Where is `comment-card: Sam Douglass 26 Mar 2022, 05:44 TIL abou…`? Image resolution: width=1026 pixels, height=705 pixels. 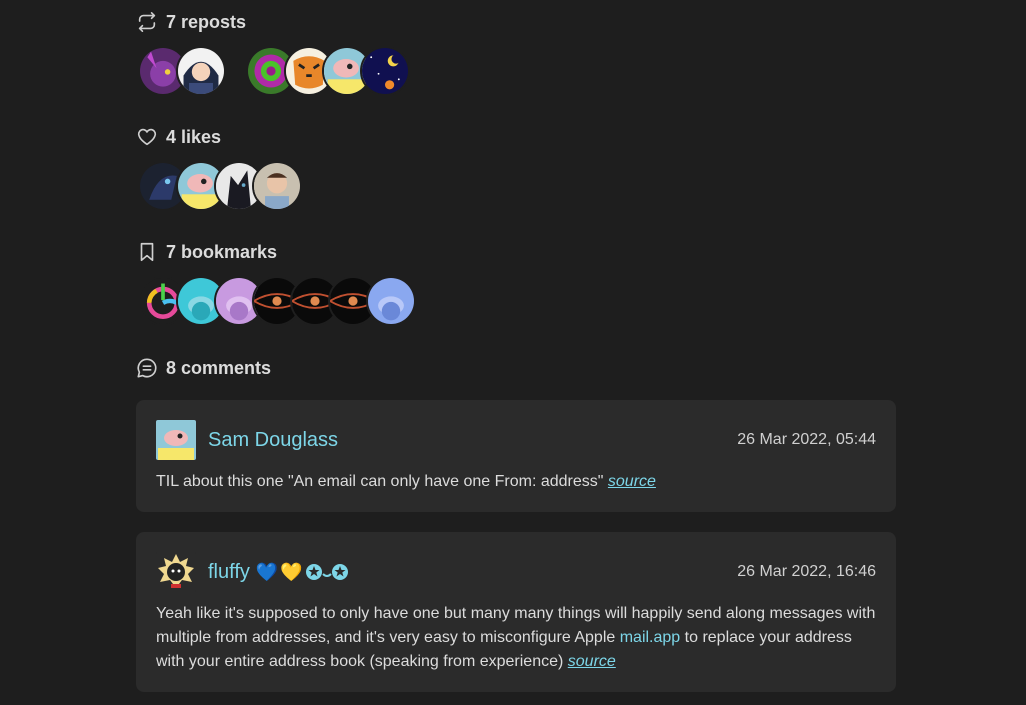
comment-card: Sam Douglass 26 Mar 2022, 05:44 TIL abou… is located at coordinates (516, 456).